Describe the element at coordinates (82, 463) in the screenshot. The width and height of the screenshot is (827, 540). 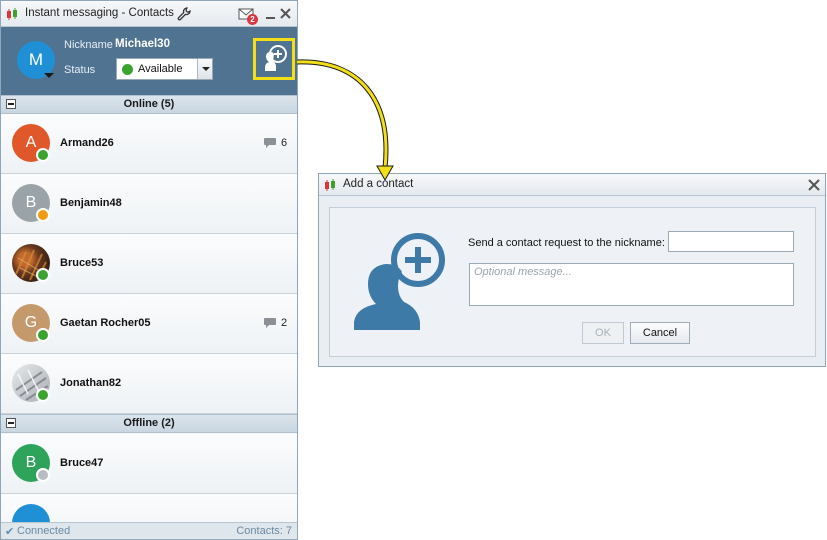
I see `contact-name: Bruce47` at that location.